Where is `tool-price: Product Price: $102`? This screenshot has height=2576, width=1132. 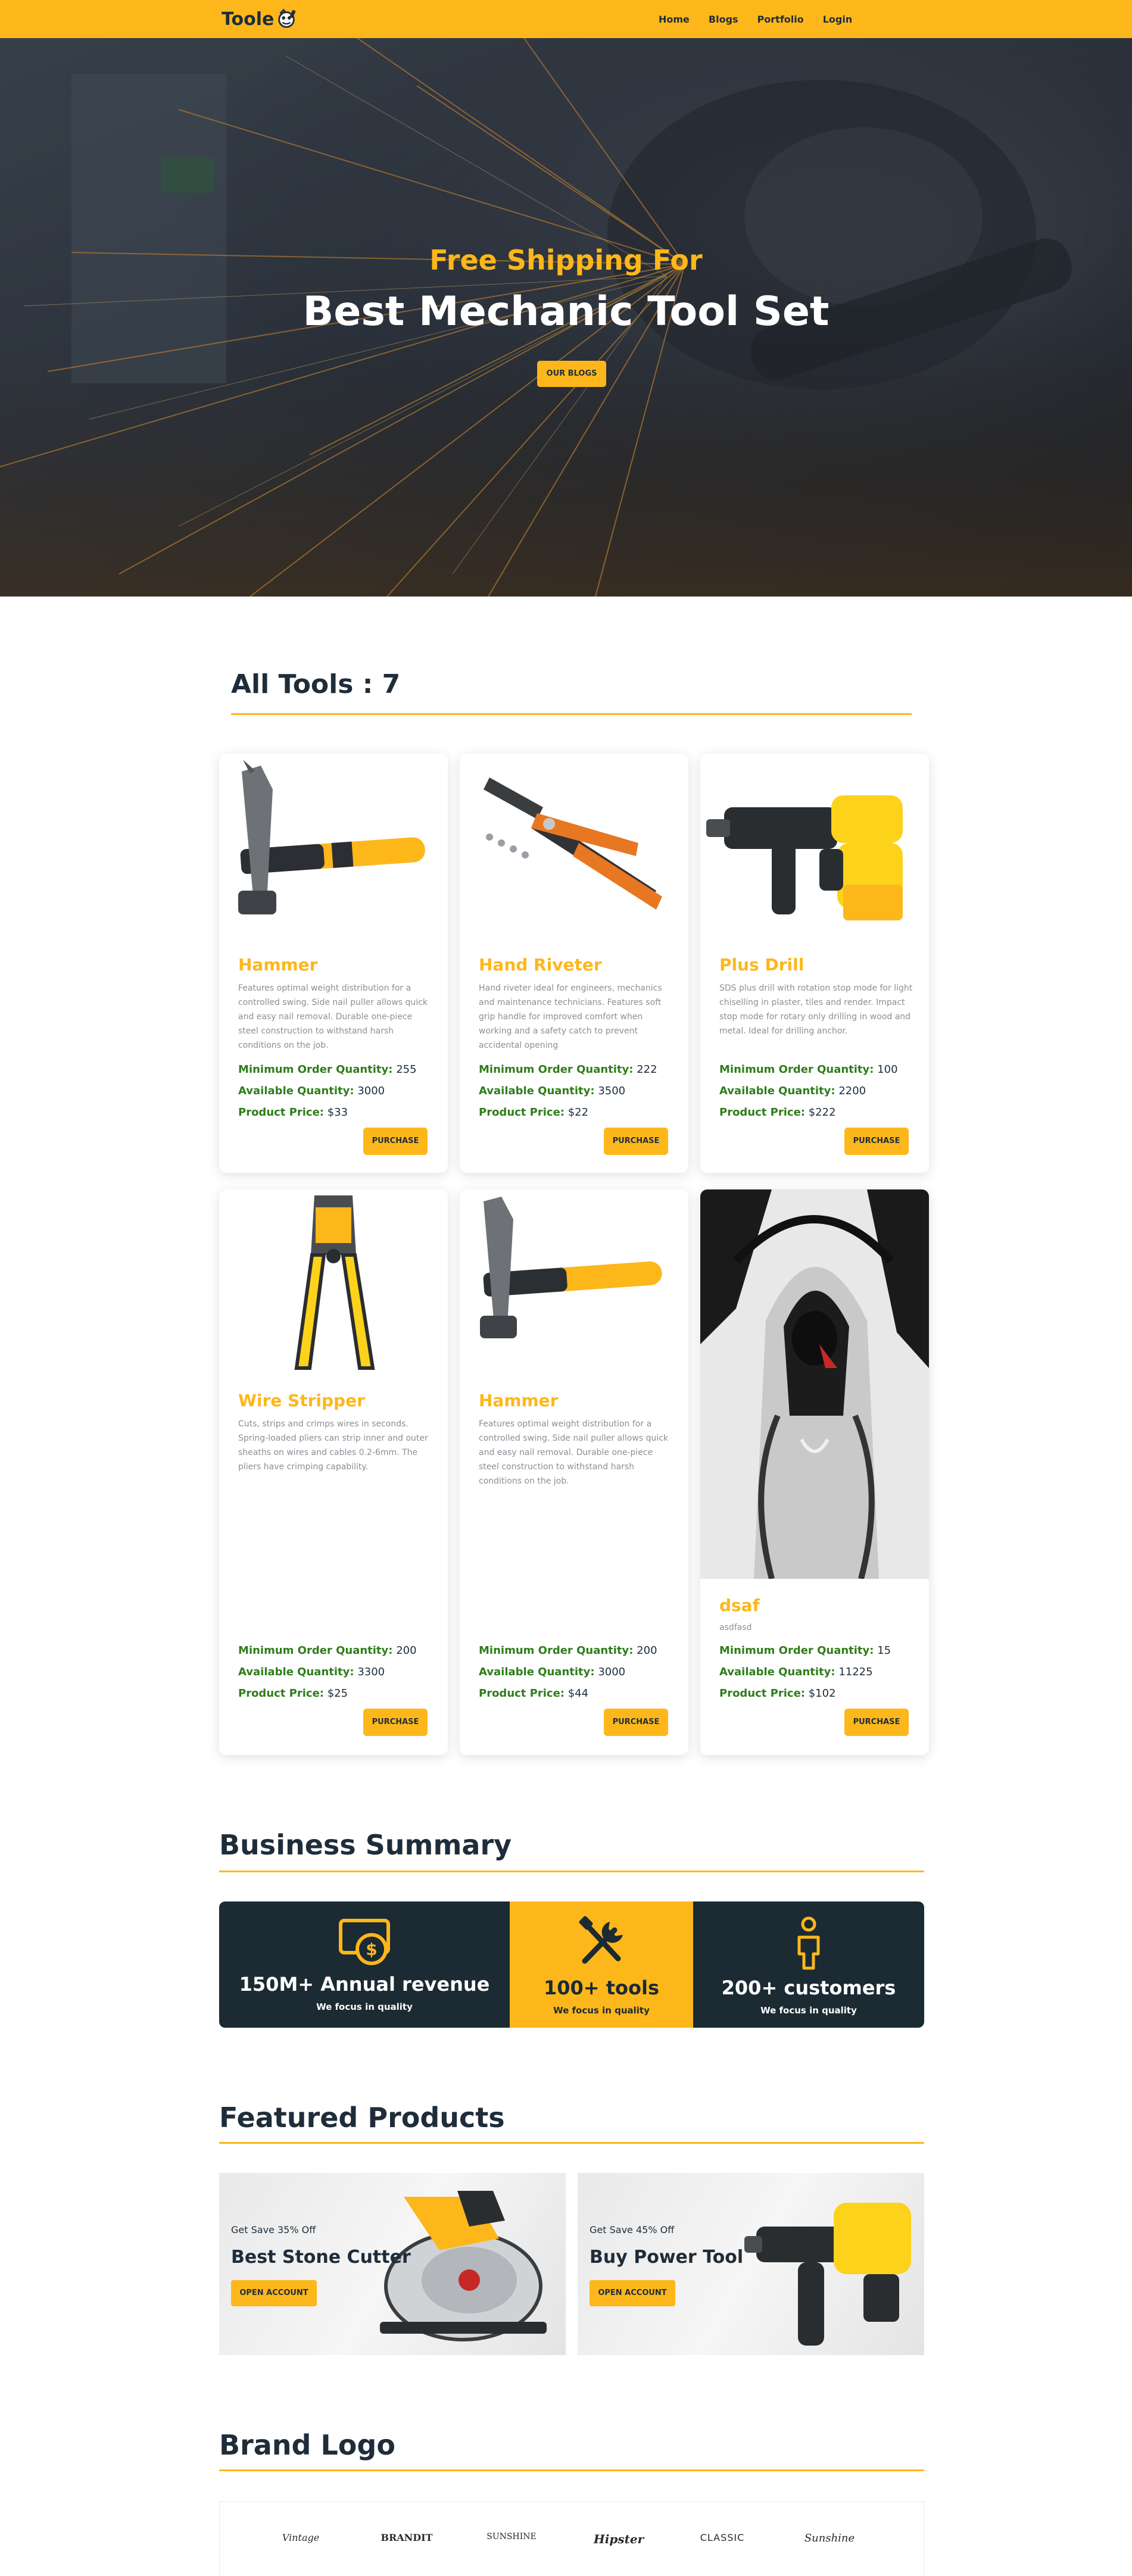 tool-price: Product Price: $102 is located at coordinates (777, 1693).